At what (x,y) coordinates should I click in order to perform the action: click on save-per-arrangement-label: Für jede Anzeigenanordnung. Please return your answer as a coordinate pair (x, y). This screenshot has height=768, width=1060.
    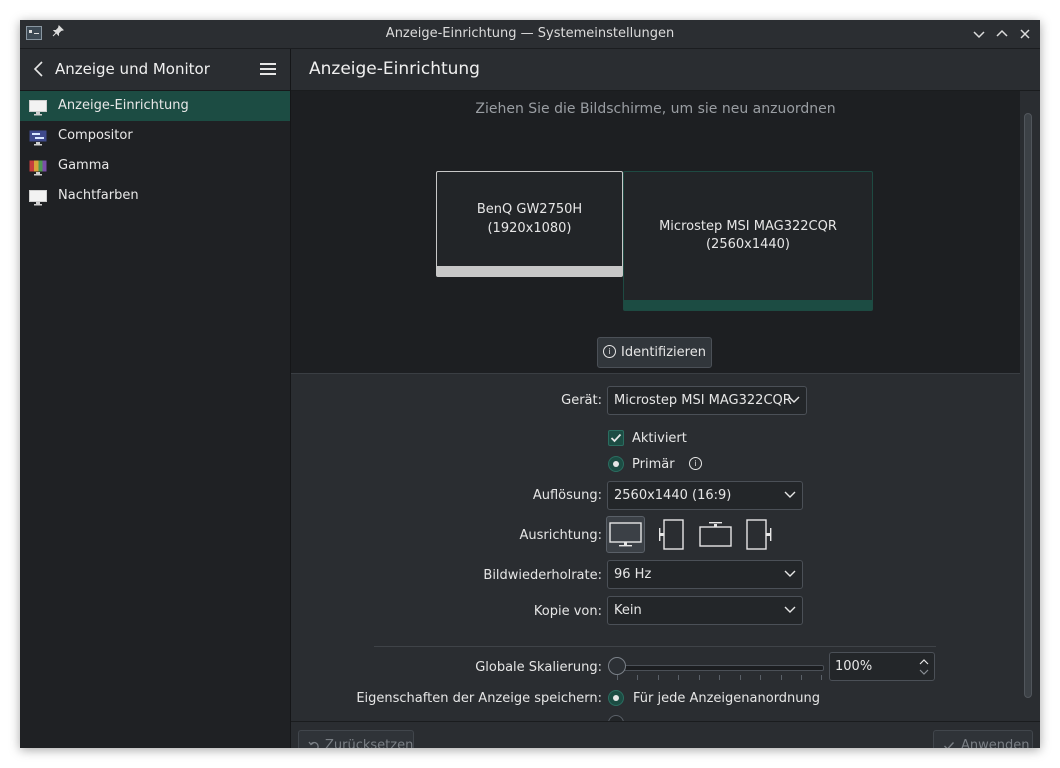
    Looking at the image, I should click on (727, 698).